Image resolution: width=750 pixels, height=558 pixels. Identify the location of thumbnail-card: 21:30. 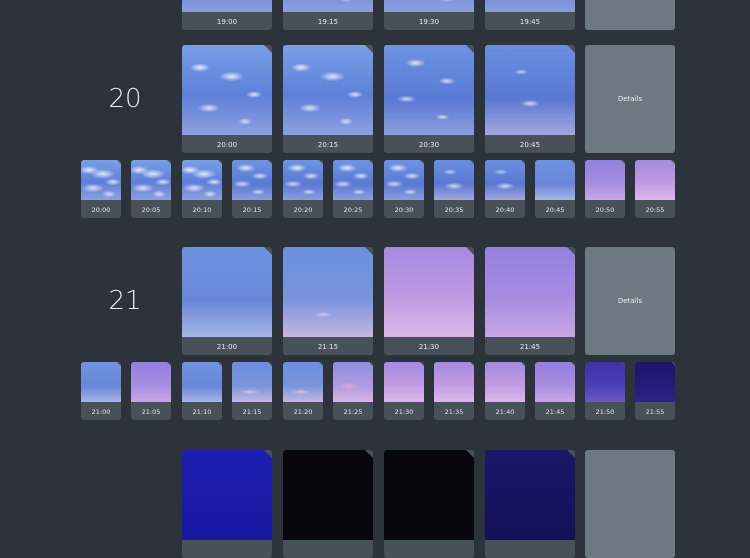
(429, 301).